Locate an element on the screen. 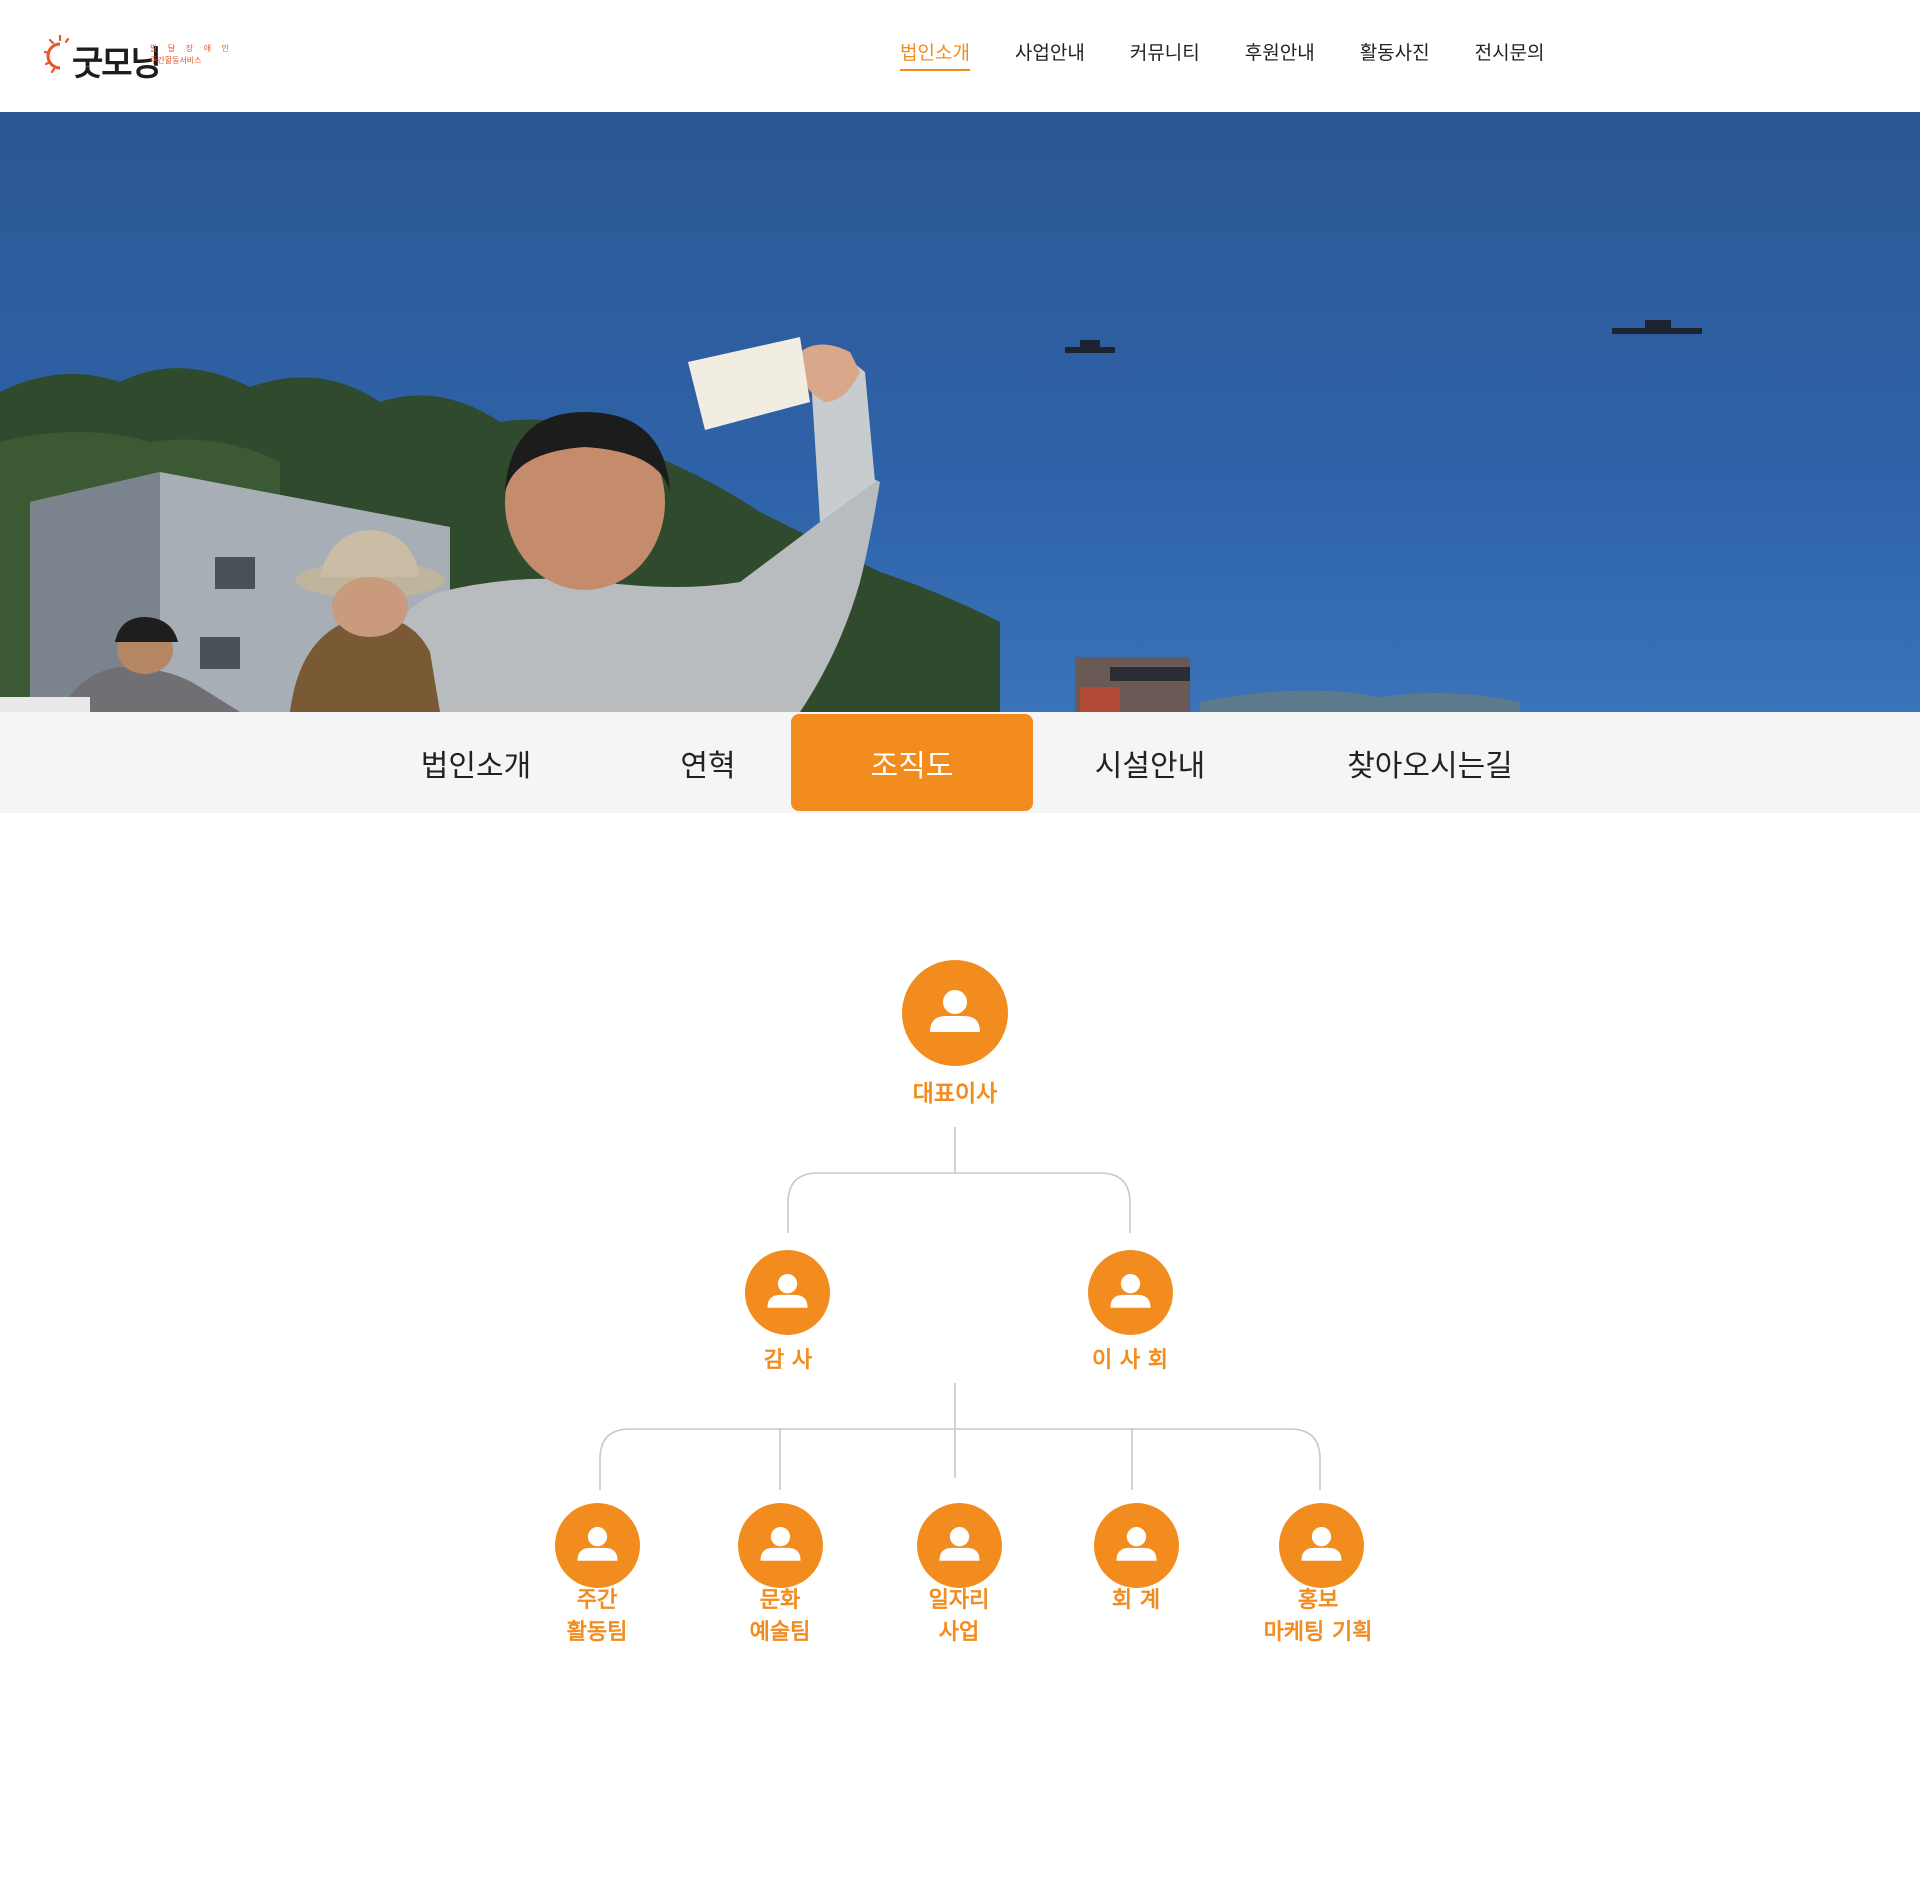 This screenshot has width=1920, height=1885. node-team-accounting is located at coordinates (1136, 1545).